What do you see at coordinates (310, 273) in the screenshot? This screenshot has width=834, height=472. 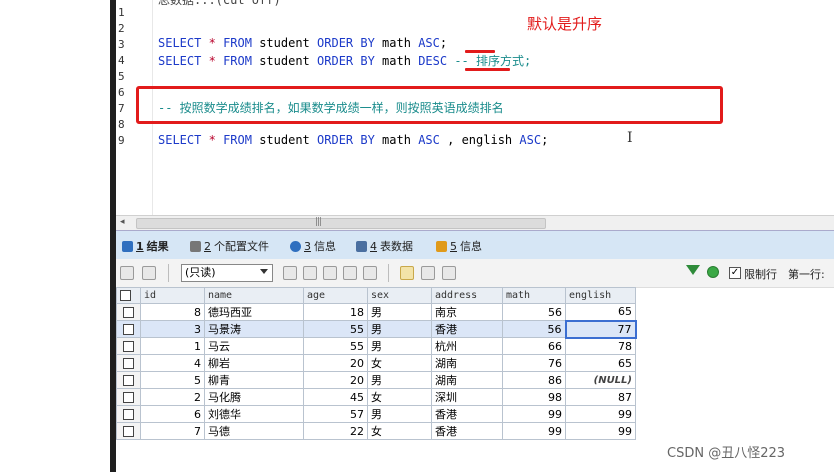 I see `duplicate-row-icon` at bounding box center [310, 273].